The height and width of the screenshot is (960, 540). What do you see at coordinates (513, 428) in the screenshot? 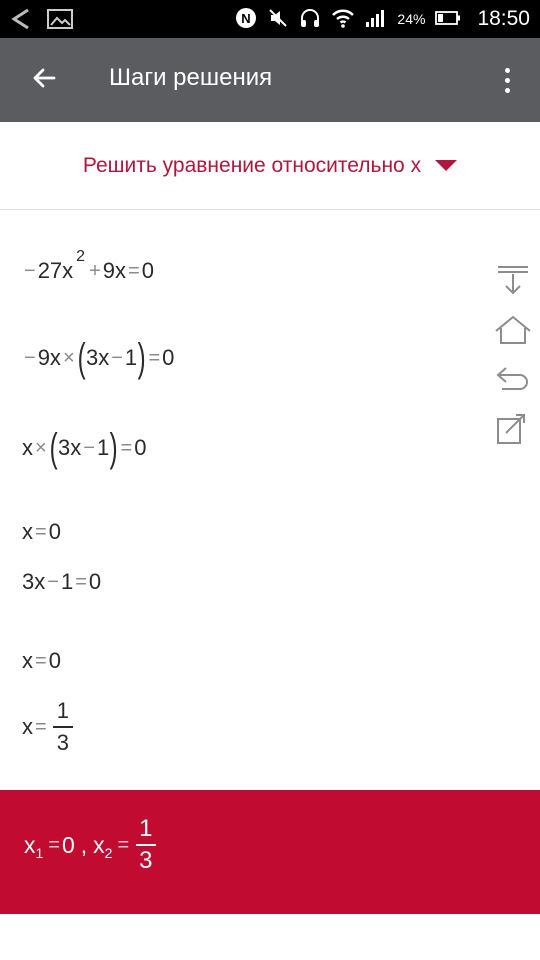
I see `share-icon` at bounding box center [513, 428].